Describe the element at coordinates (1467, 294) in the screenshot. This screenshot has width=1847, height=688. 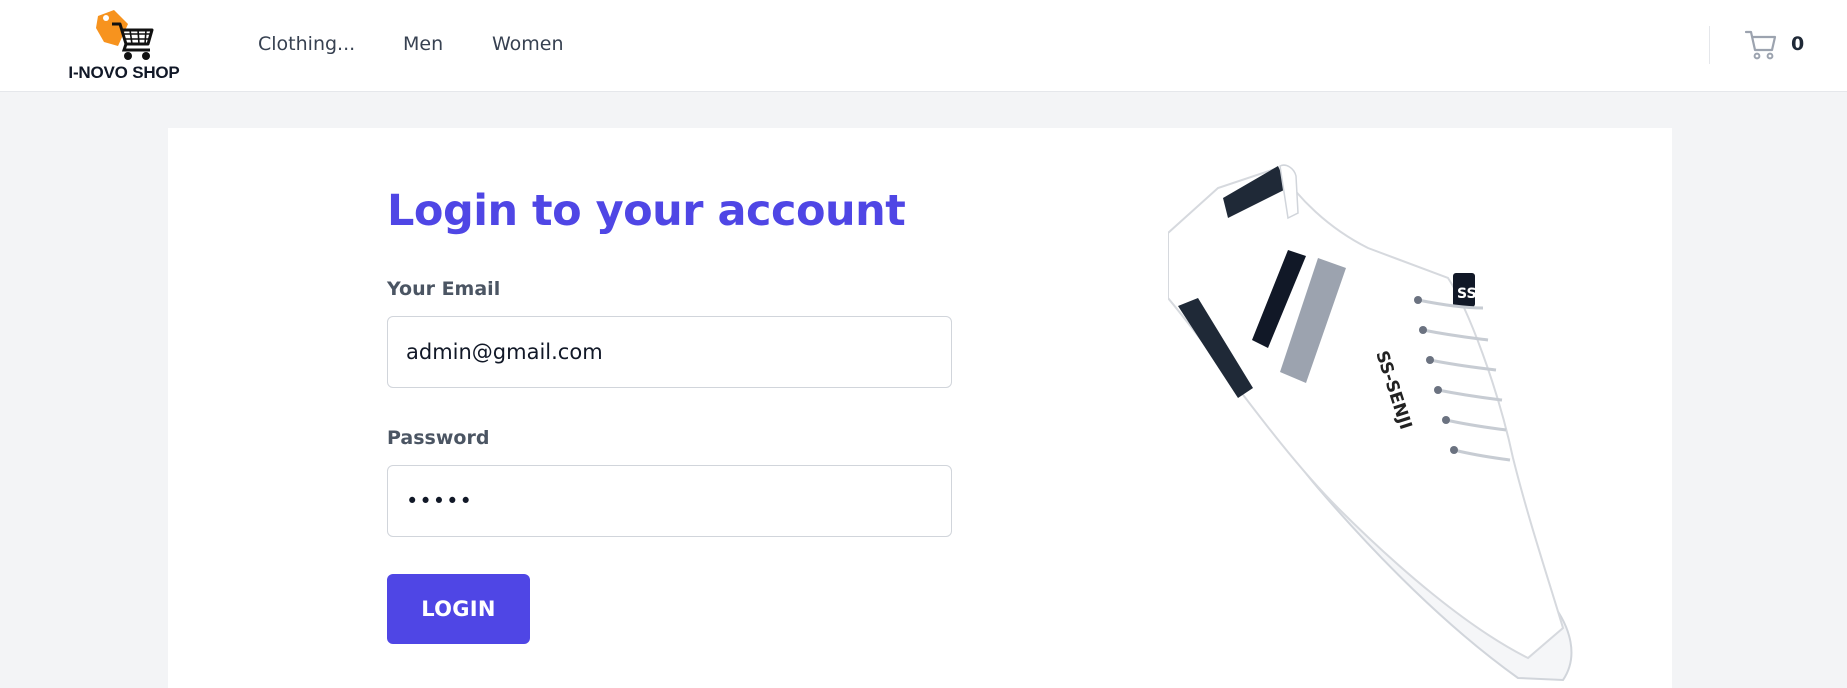
I see `shoe-badge-text: SS` at that location.